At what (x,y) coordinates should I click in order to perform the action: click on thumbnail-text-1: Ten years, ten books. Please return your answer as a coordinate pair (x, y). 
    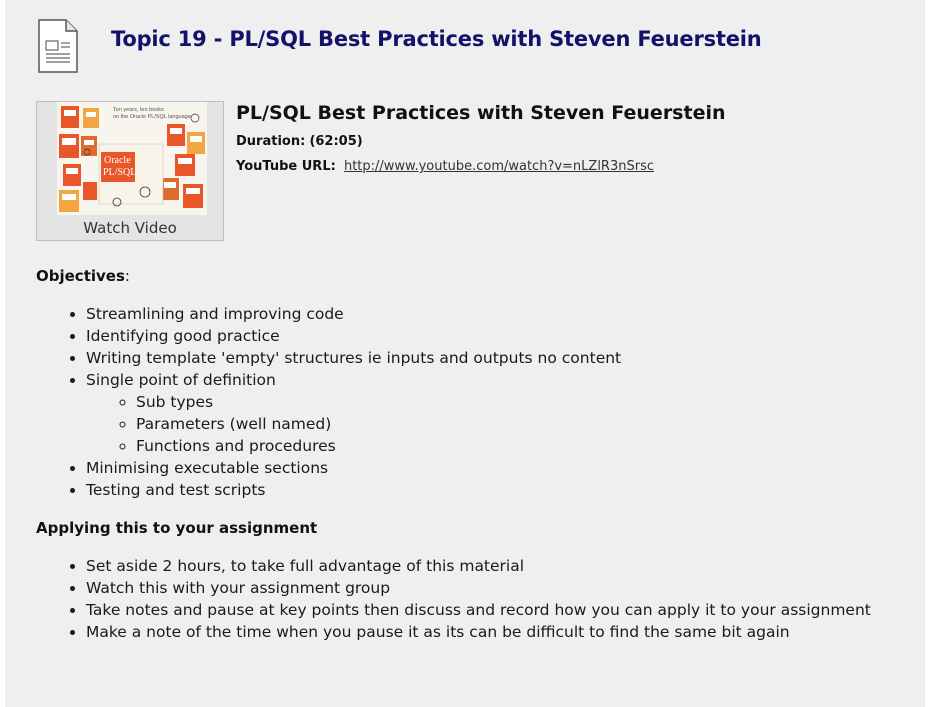
    Looking at the image, I should click on (138, 110).